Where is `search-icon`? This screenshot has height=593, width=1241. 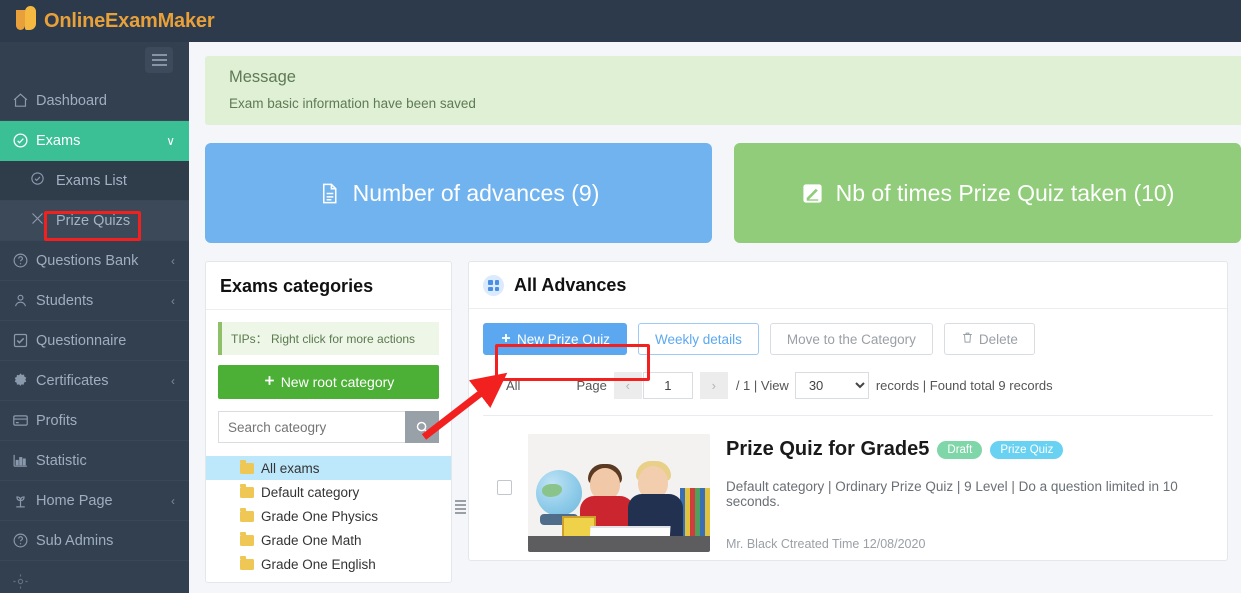
search-icon is located at coordinates (422, 427).